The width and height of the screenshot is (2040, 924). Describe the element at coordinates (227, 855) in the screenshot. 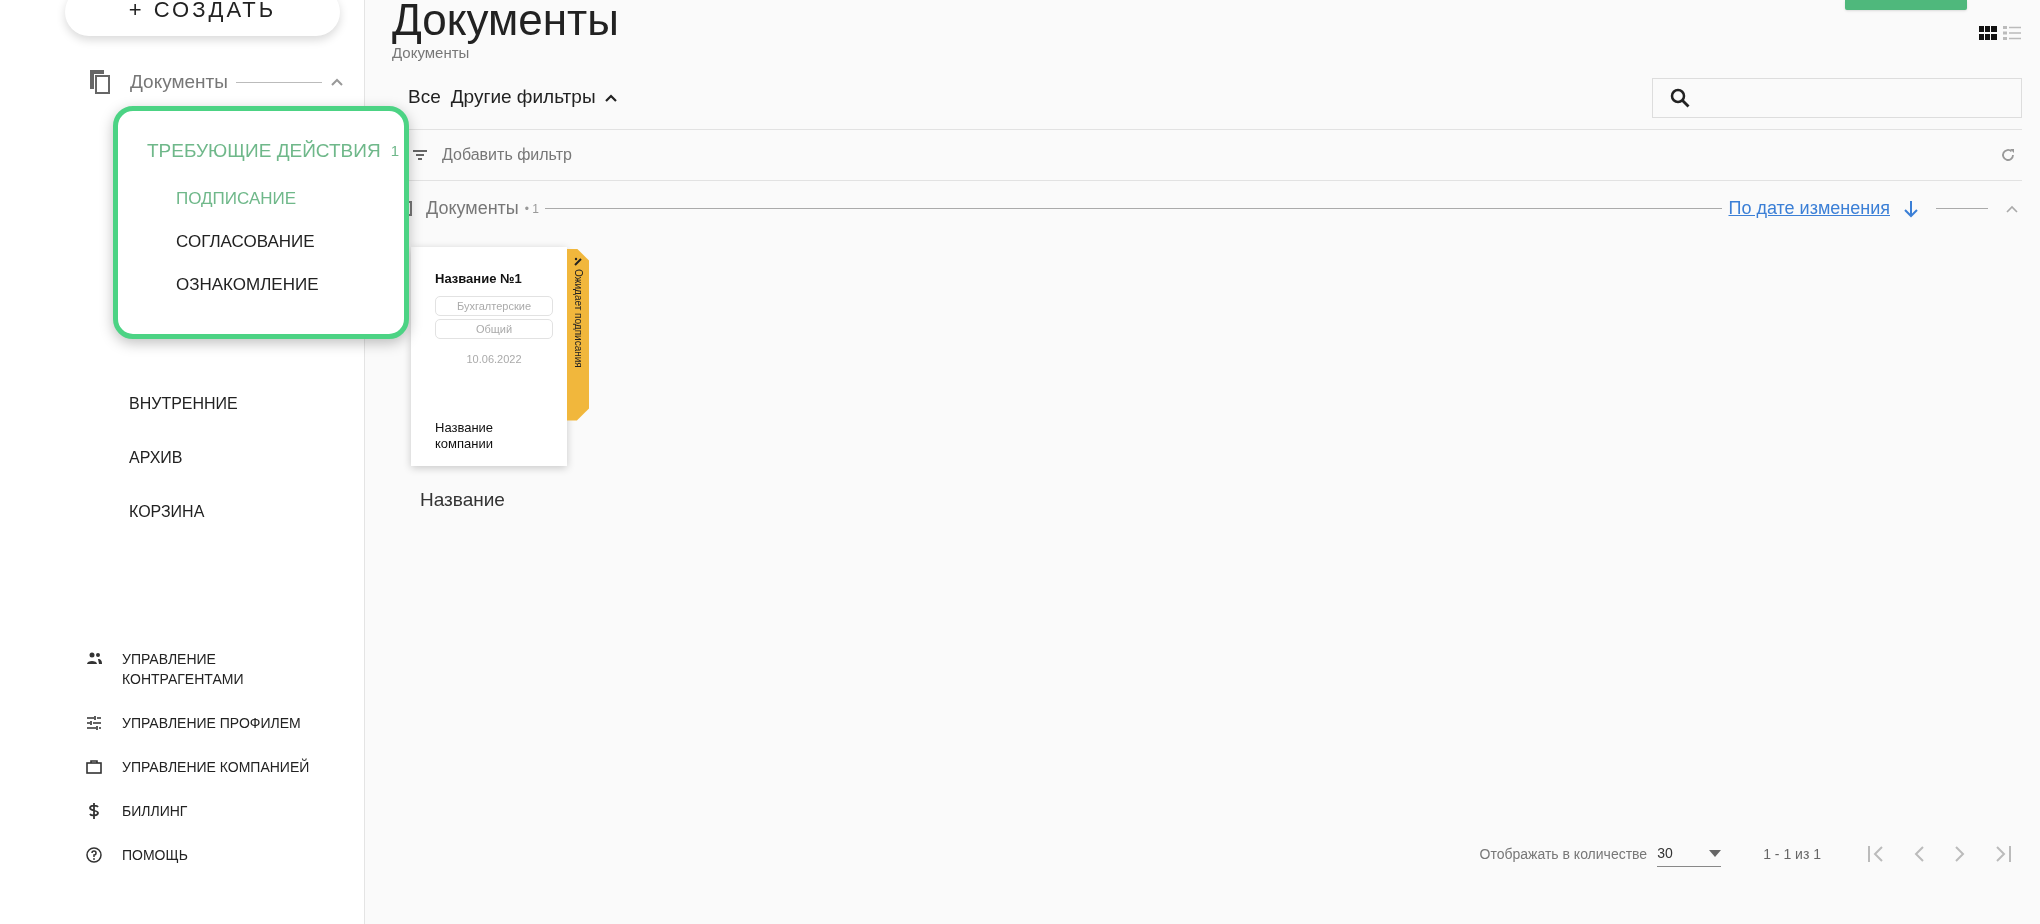

I see `menu-item: ПОМОЩЬ` at that location.